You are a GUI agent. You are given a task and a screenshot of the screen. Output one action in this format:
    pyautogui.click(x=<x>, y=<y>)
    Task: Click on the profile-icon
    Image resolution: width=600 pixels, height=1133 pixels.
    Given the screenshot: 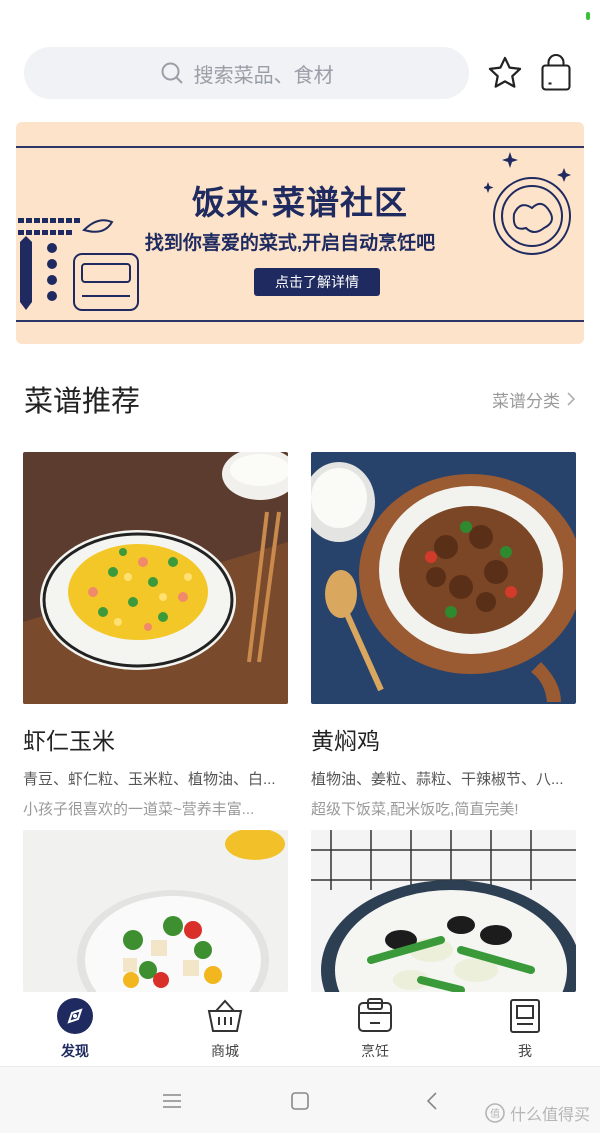 What is the action you would take?
    pyautogui.click(x=525, y=1016)
    